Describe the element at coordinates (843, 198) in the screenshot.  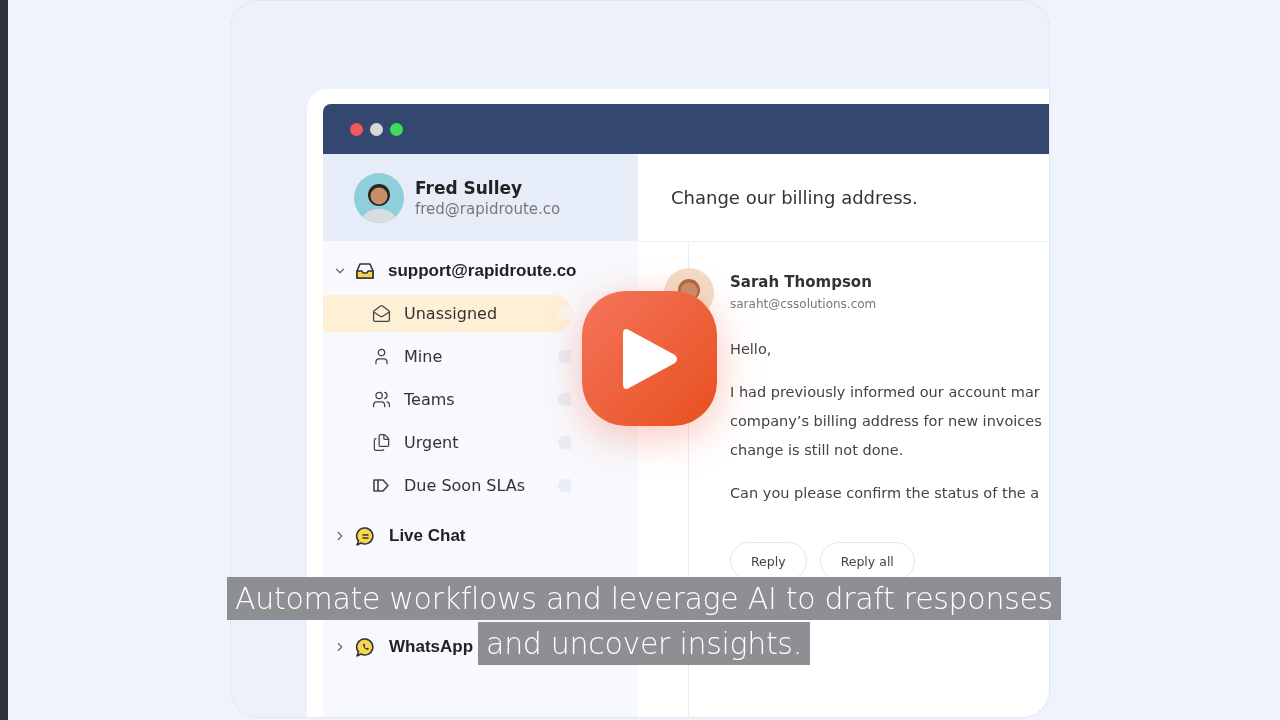
I see `conversation-subject: Change our billing address.` at that location.